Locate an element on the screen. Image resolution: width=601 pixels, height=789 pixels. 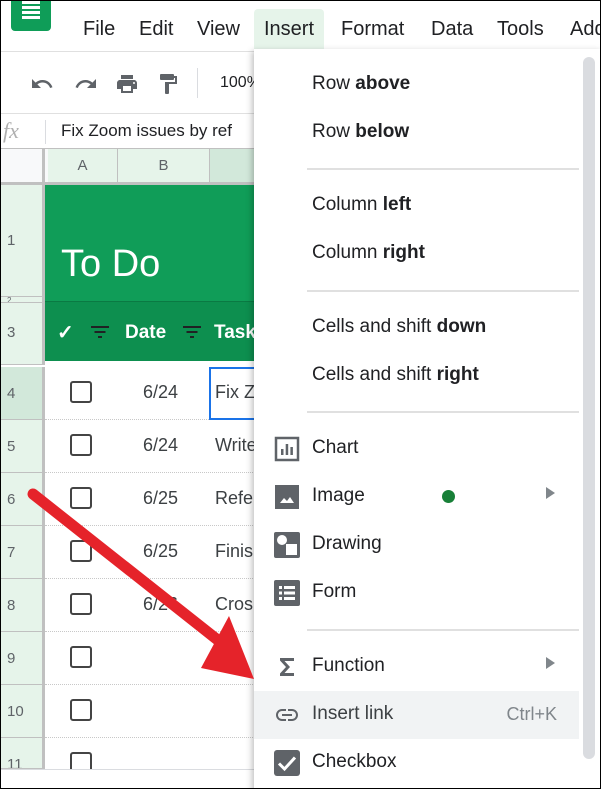
menu-file: File is located at coordinates (99, 29).